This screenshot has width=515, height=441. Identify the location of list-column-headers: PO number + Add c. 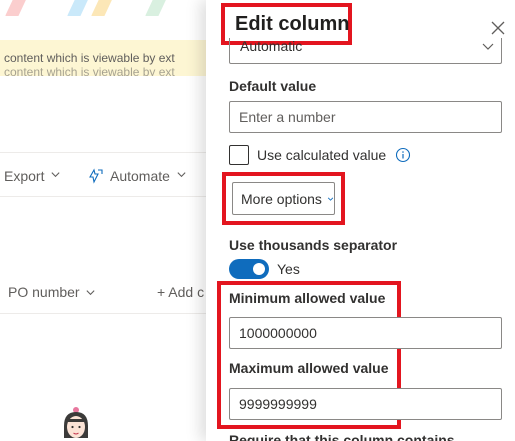
(103, 292).